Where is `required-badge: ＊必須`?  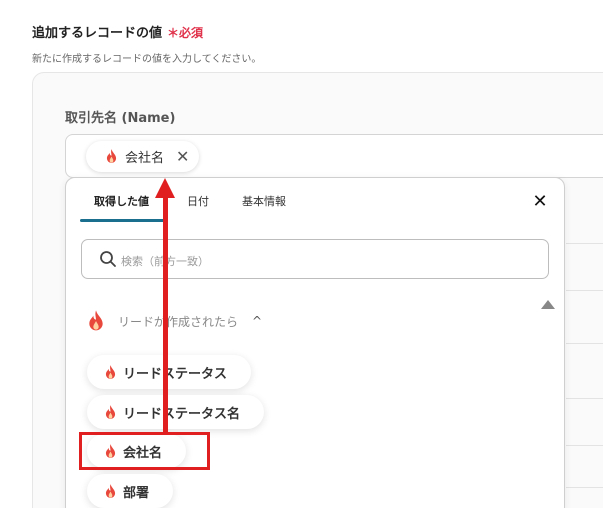 required-badge: ＊必須 is located at coordinates (185, 33).